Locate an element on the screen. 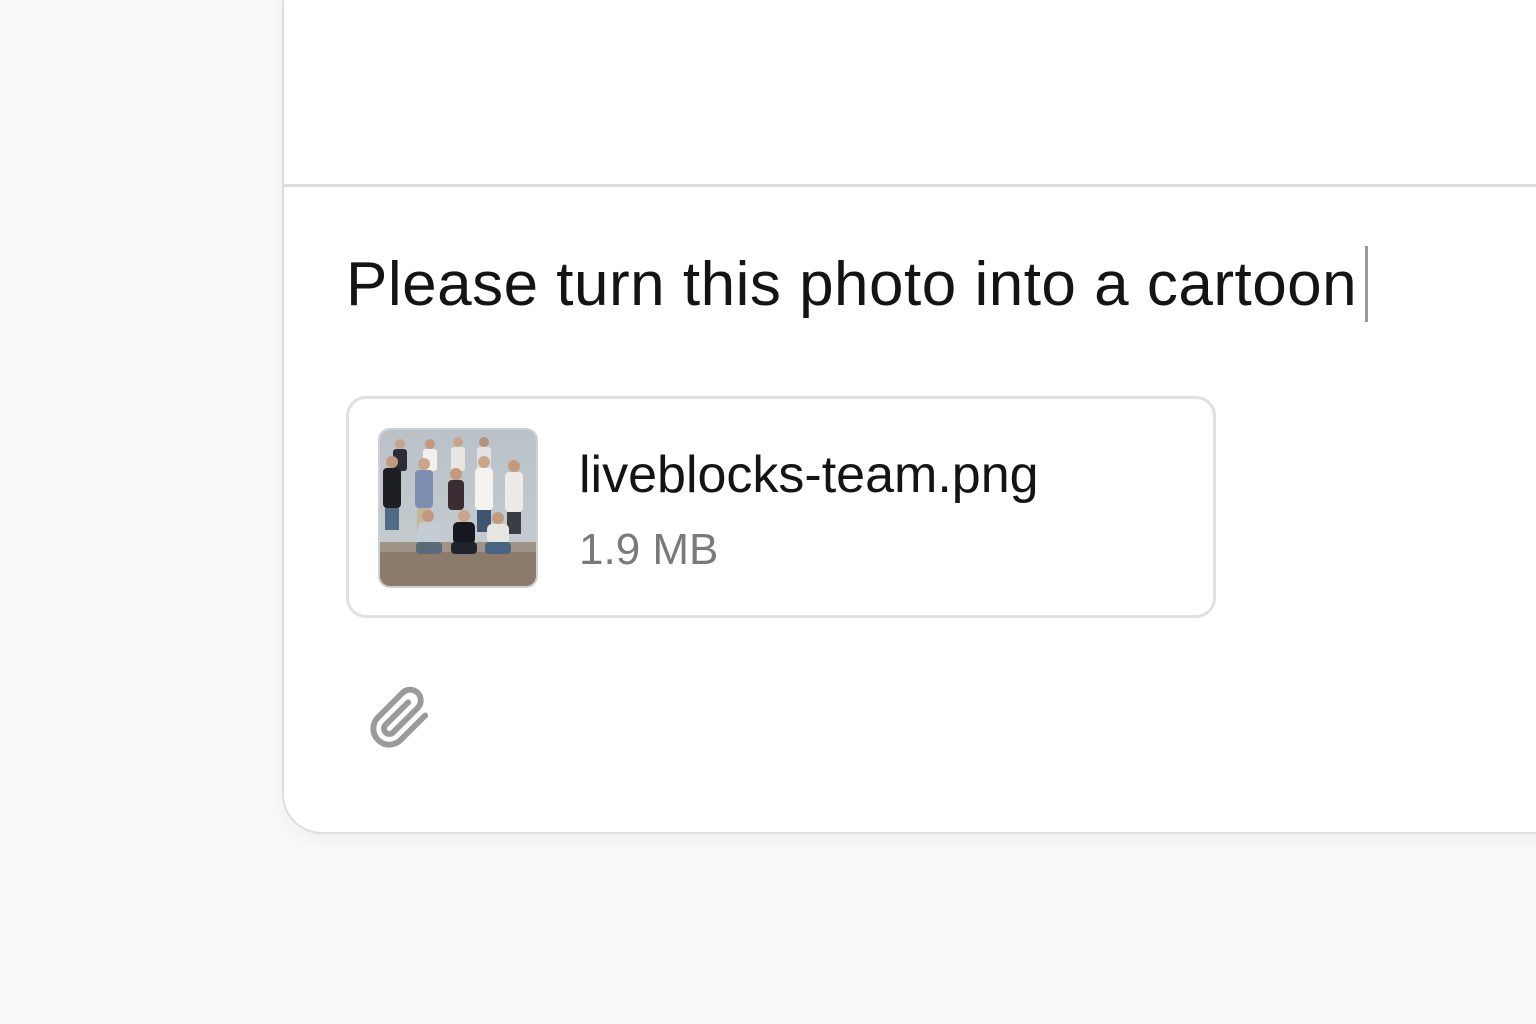 The height and width of the screenshot is (1024, 1536). attachment-thumbnail is located at coordinates (458, 508).